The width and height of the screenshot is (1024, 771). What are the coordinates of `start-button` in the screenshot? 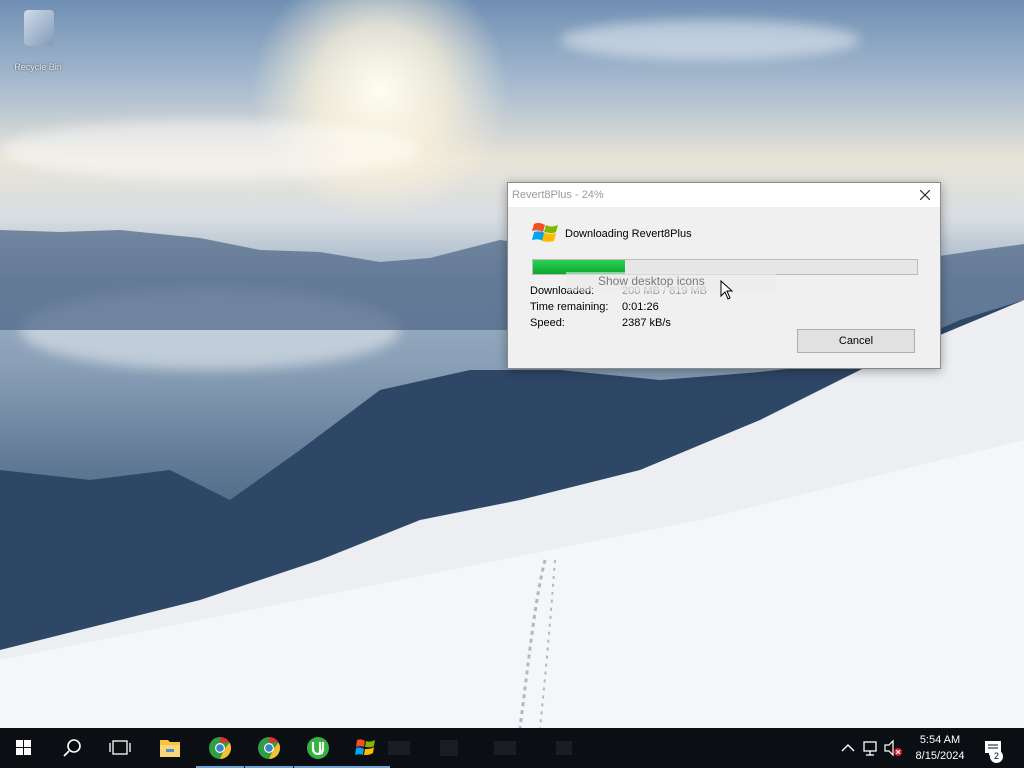 It's located at (24, 748).